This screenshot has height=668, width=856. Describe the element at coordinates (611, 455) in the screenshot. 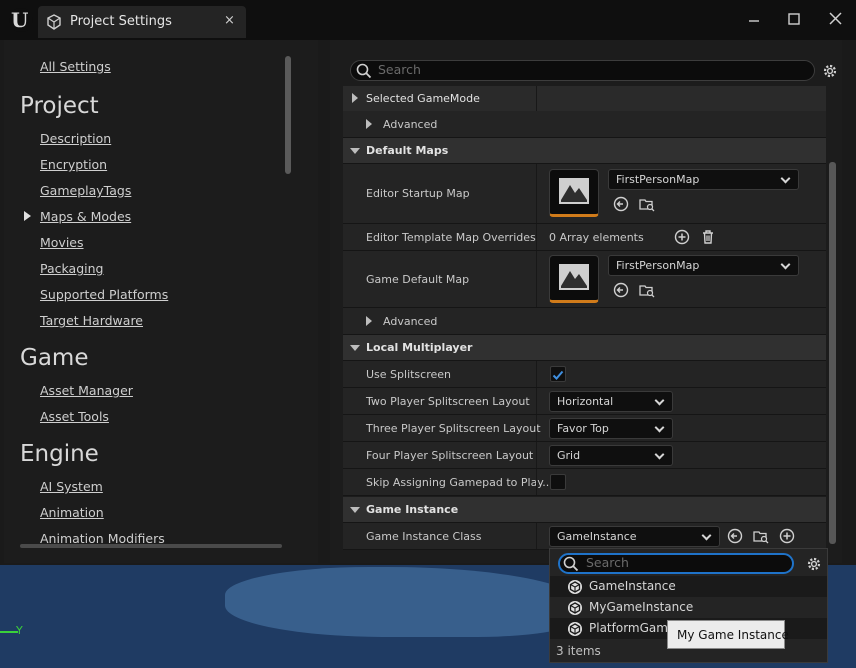

I see `four-player-layout-combo: Grid` at that location.